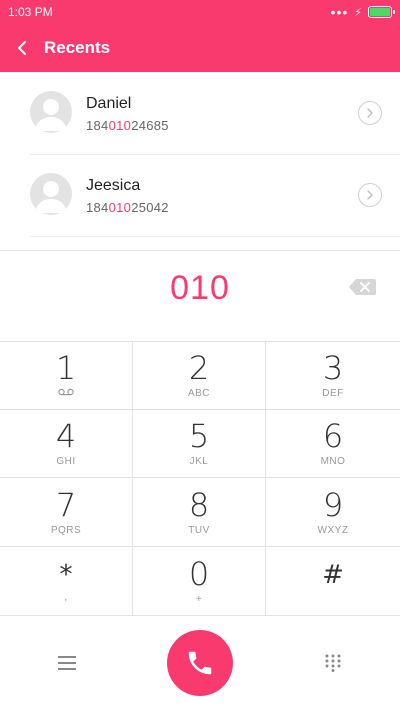 The image size is (400, 711). What do you see at coordinates (200, 288) in the screenshot?
I see `dialed-number: 010` at bounding box center [200, 288].